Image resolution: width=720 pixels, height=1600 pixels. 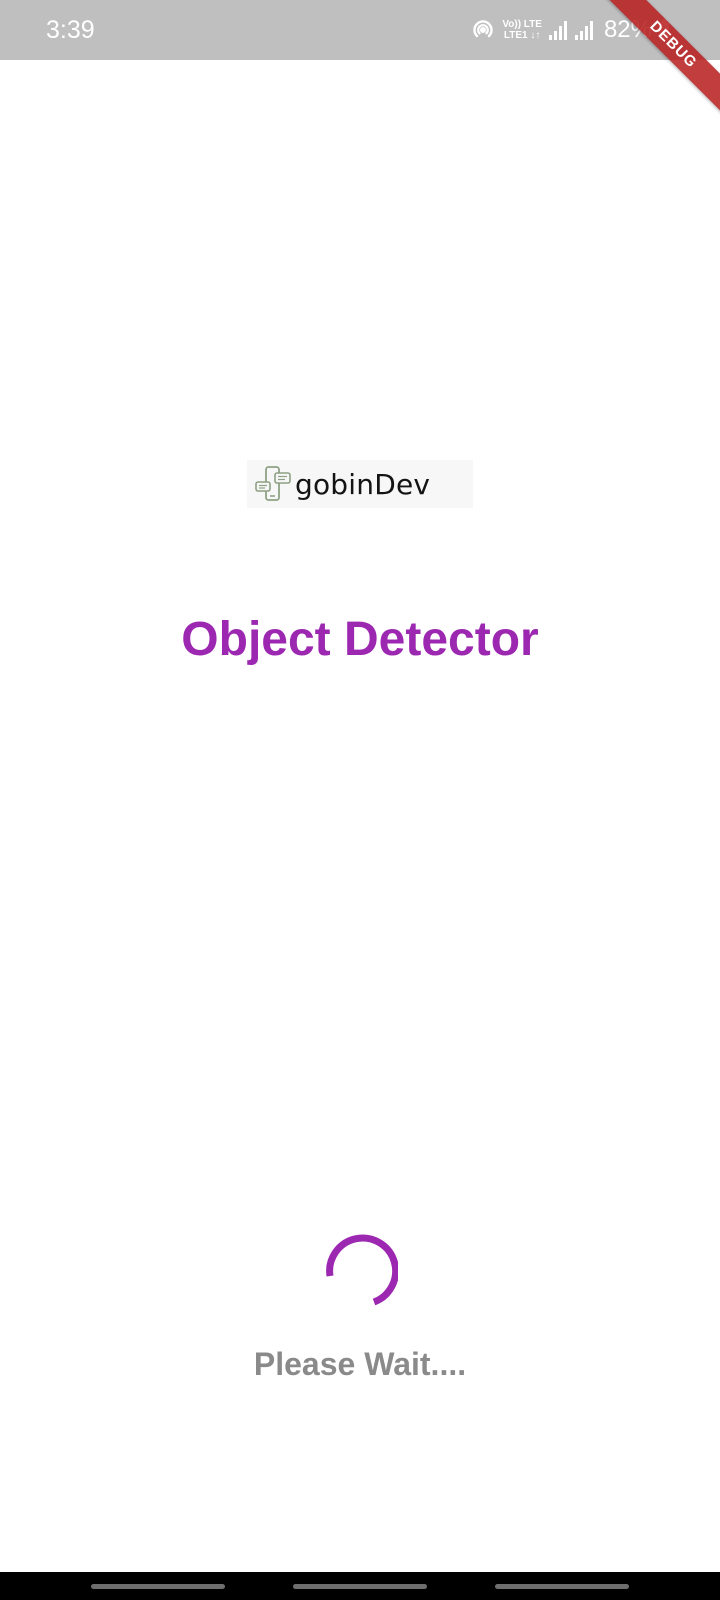 What do you see at coordinates (273, 483) in the screenshot?
I see `phone-chat-logo-icon` at bounding box center [273, 483].